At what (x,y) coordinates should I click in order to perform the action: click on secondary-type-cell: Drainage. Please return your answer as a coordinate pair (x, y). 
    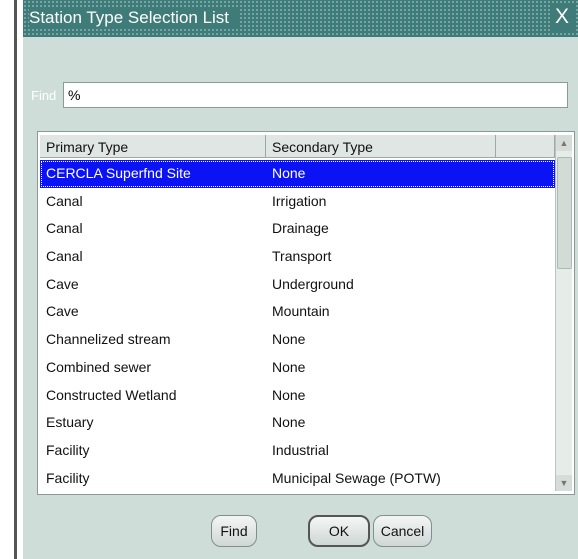
    Looking at the image, I should click on (300, 228).